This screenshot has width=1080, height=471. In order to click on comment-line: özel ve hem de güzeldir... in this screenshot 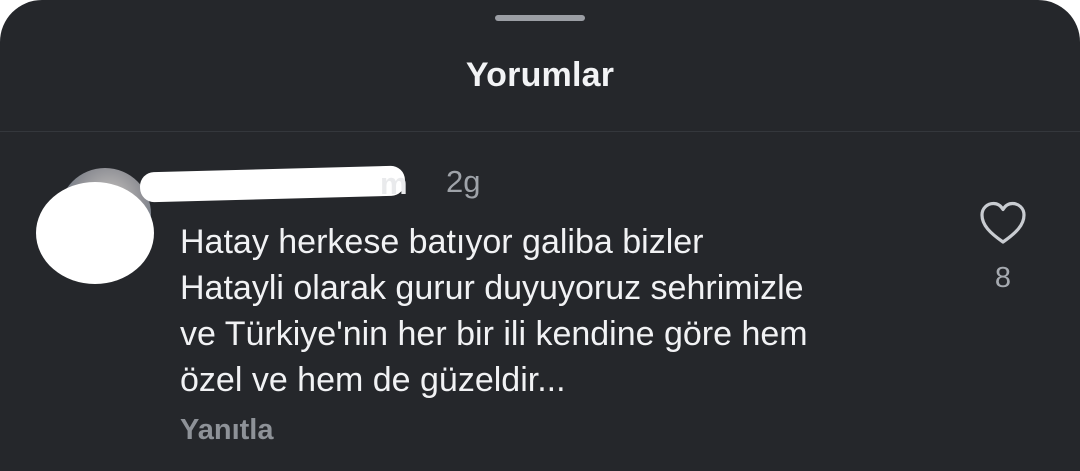, I will do `click(373, 380)`.